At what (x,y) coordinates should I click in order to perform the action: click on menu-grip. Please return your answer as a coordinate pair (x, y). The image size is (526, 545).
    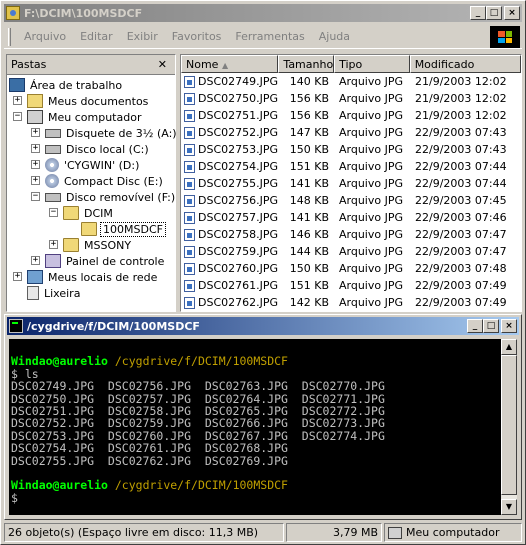
    Looking at the image, I should click on (9, 36).